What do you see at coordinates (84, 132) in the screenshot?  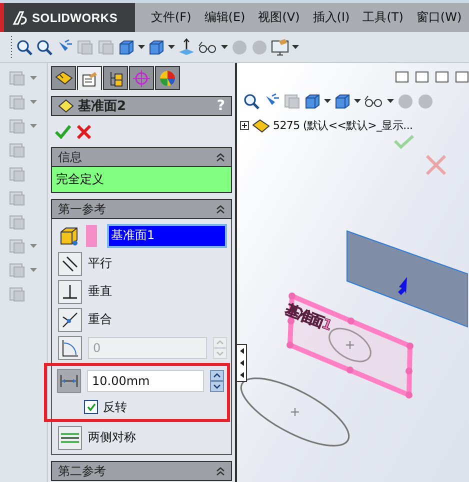 I see `cancel-x-icon` at bounding box center [84, 132].